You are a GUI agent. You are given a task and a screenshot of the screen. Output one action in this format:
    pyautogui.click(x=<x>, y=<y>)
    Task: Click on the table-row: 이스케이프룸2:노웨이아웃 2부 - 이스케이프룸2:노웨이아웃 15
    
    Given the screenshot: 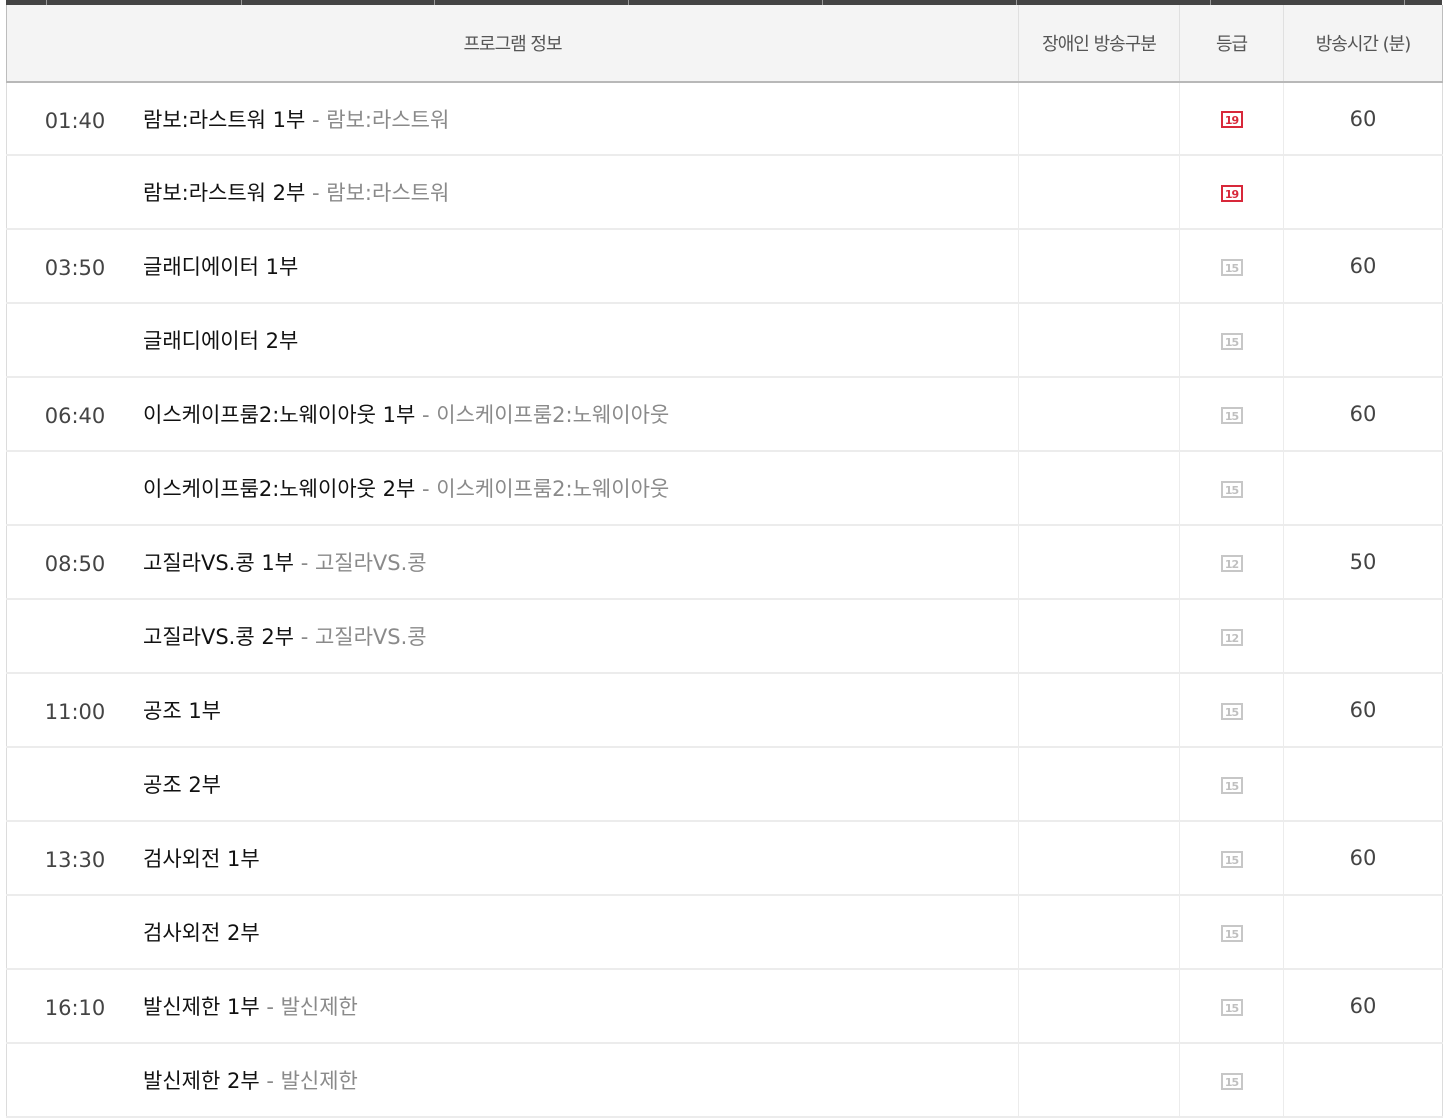 What is the action you would take?
    pyautogui.click(x=724, y=488)
    